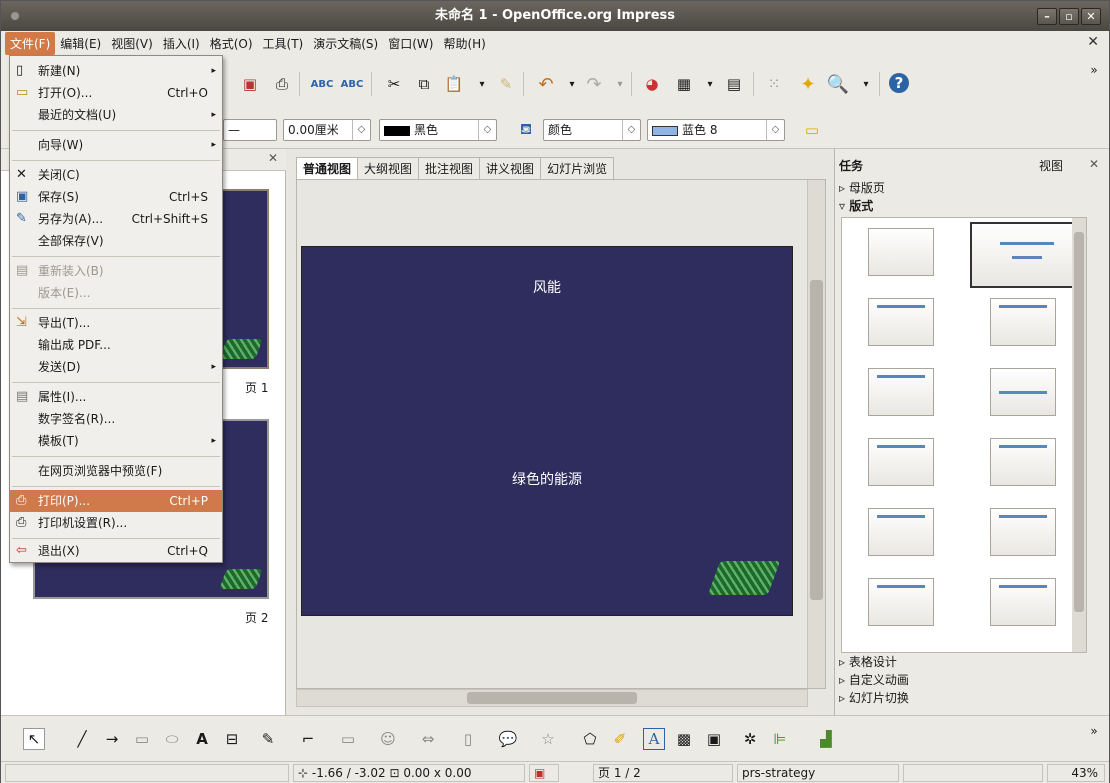 Image resolution: width=1110 pixels, height=783 pixels. Describe the element at coordinates (901, 252) in the screenshot. I see `layout-blank` at that location.